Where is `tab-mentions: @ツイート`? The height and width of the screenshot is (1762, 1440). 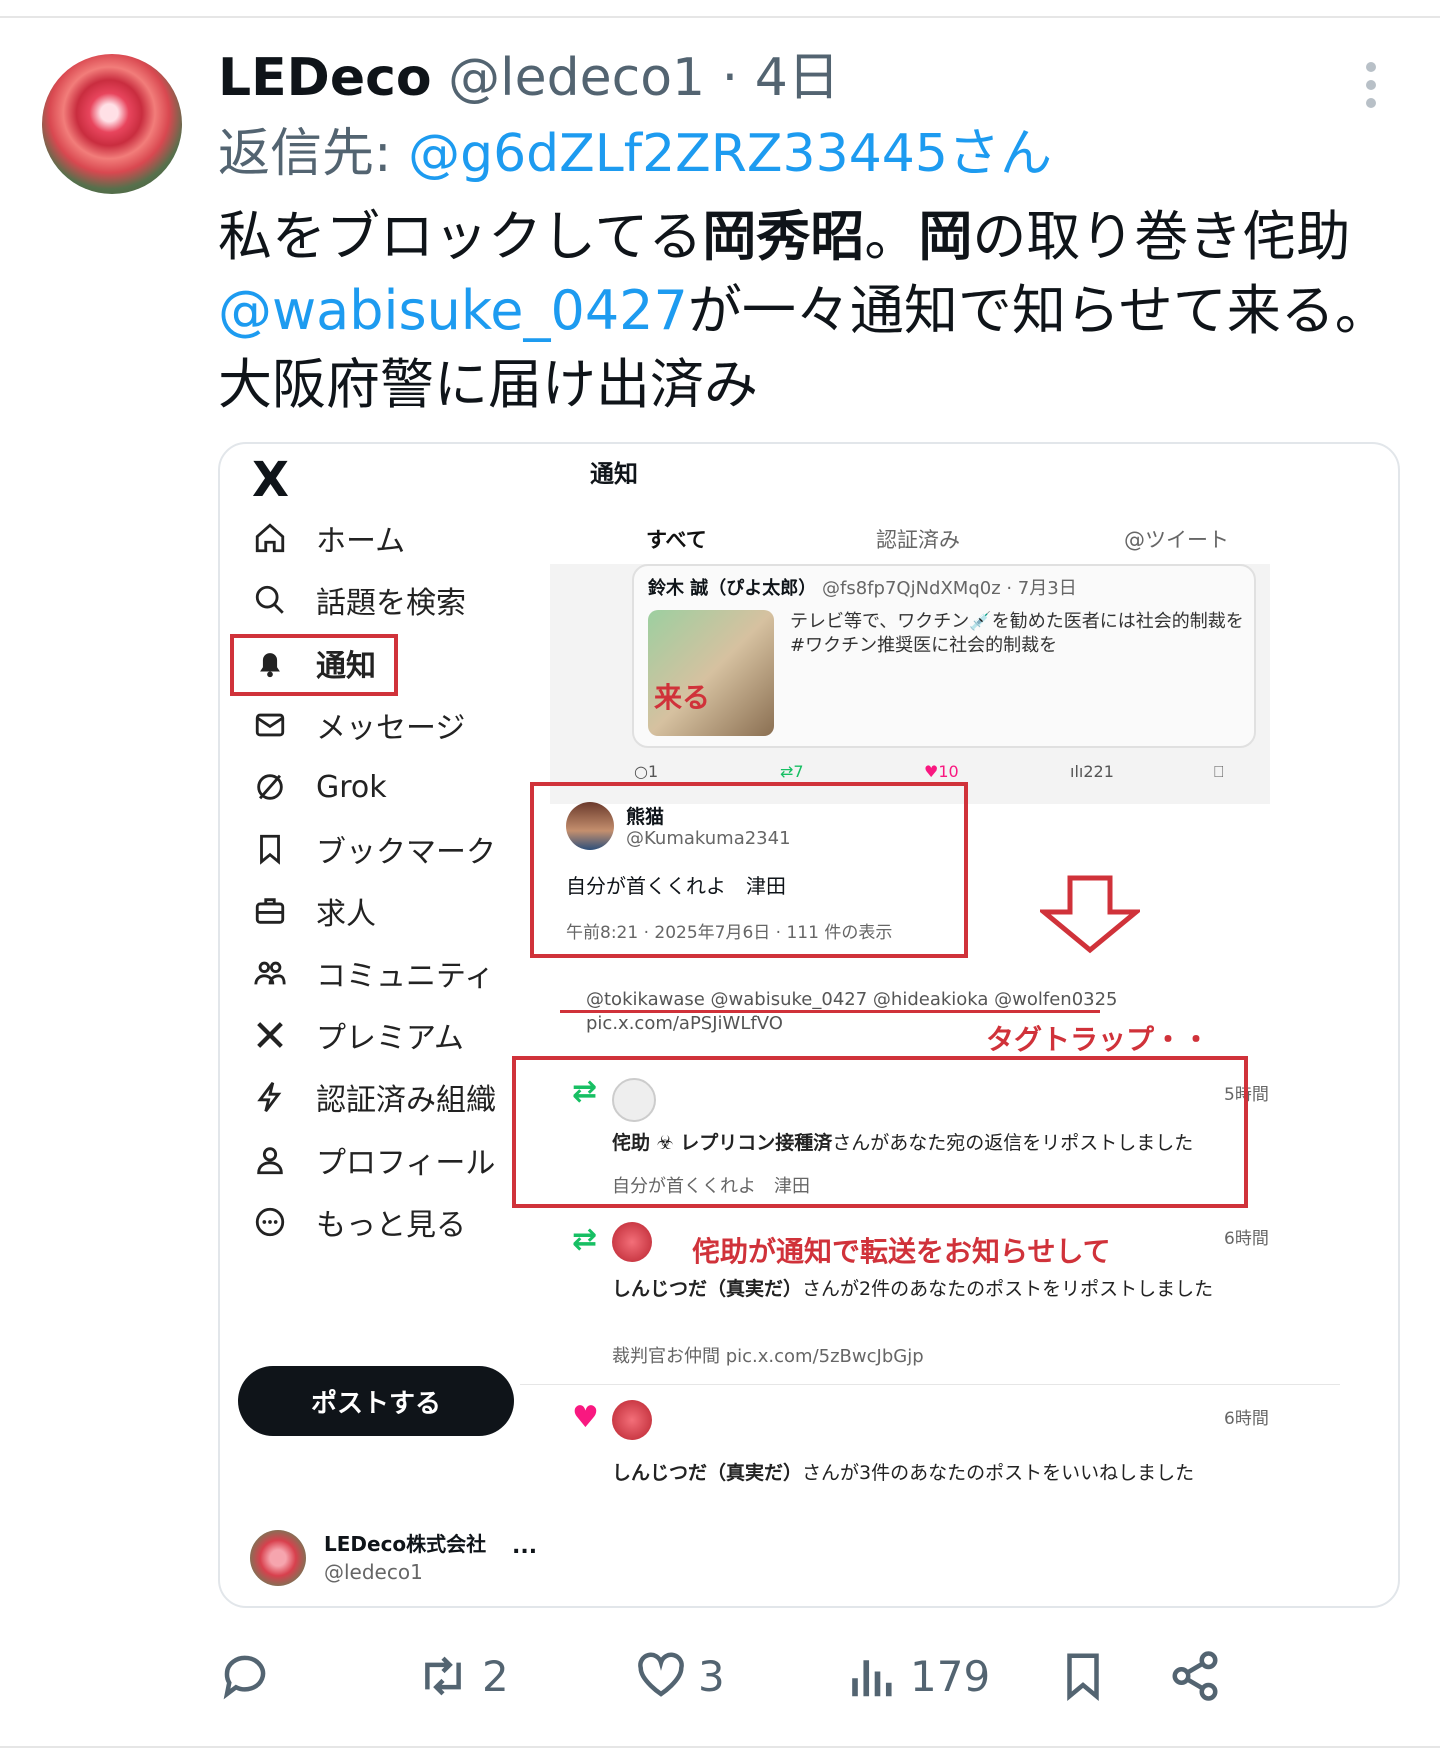
tab-mentions: @ツイート is located at coordinates (1176, 540).